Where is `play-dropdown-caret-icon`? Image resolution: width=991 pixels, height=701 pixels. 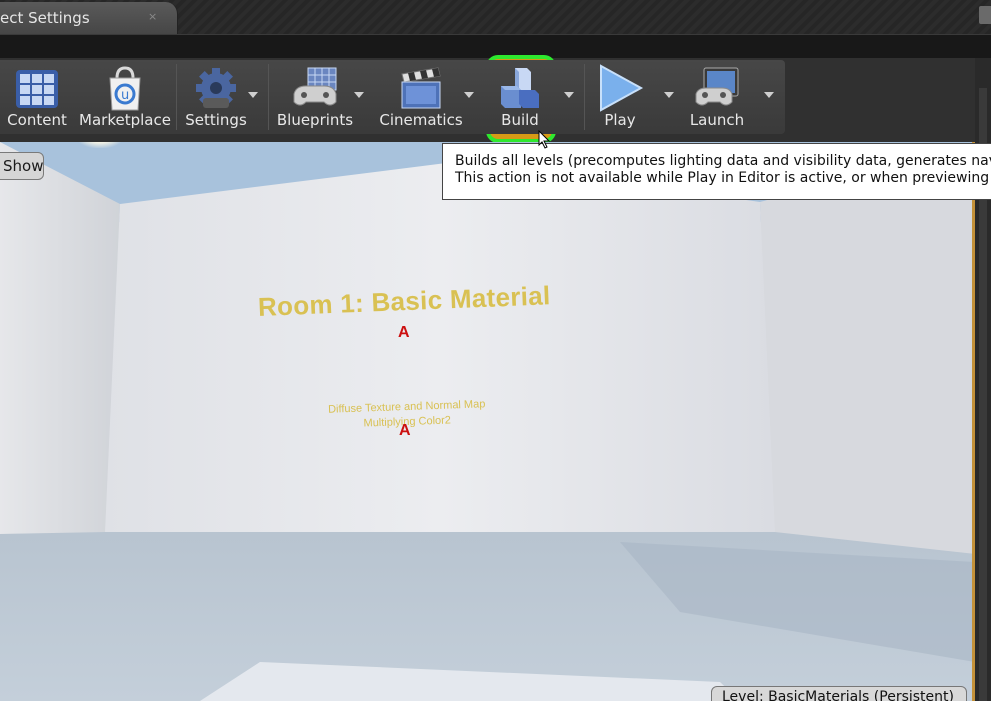
play-dropdown-caret-icon is located at coordinates (669, 95).